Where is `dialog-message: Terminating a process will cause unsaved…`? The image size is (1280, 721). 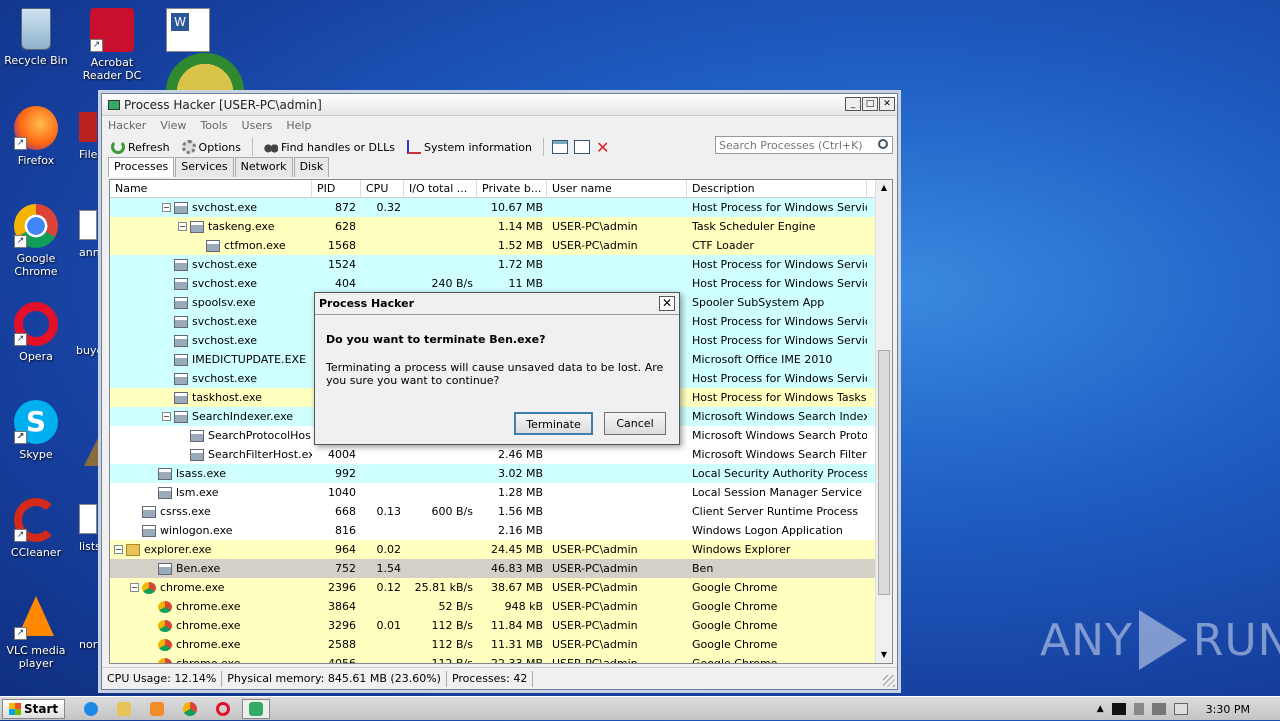 dialog-message: Terminating a process will cause unsaved… is located at coordinates (495, 374).